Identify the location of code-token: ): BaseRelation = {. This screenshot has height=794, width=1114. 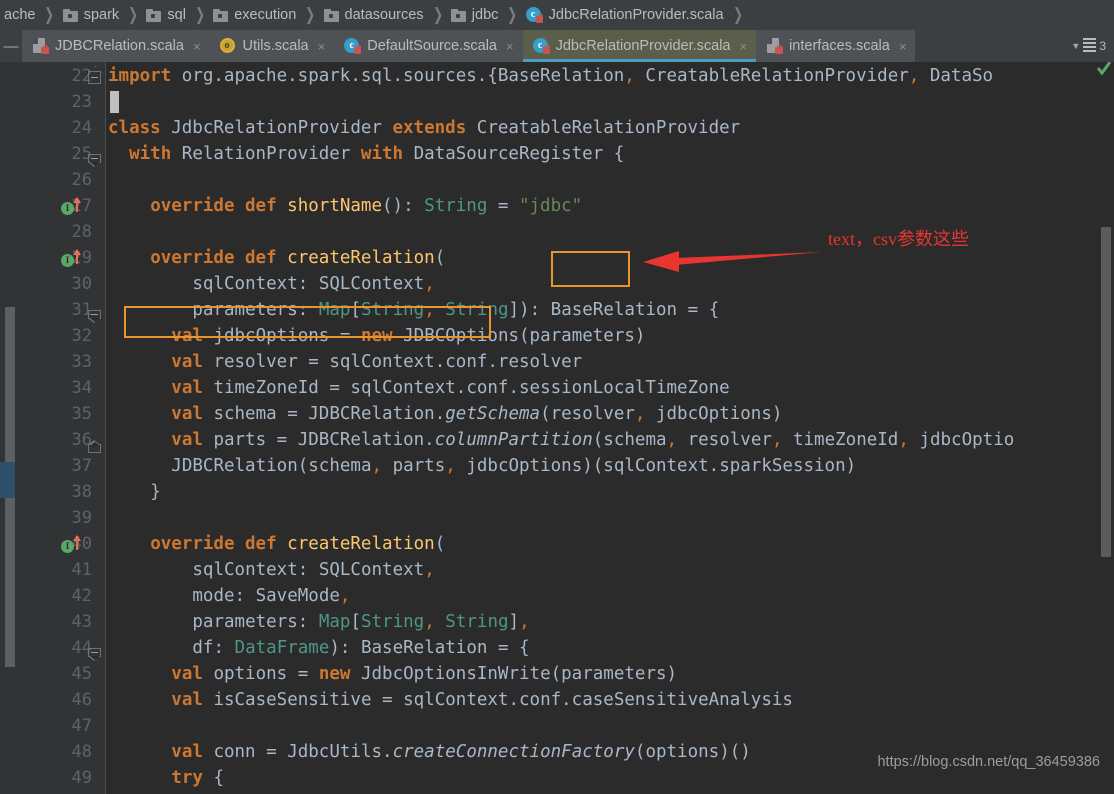
(429, 648).